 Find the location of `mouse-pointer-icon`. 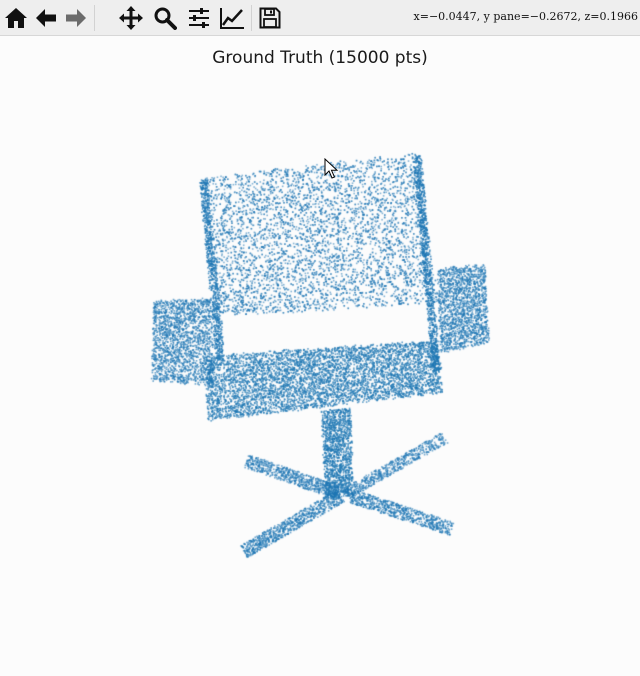

mouse-pointer-icon is located at coordinates (331, 168).